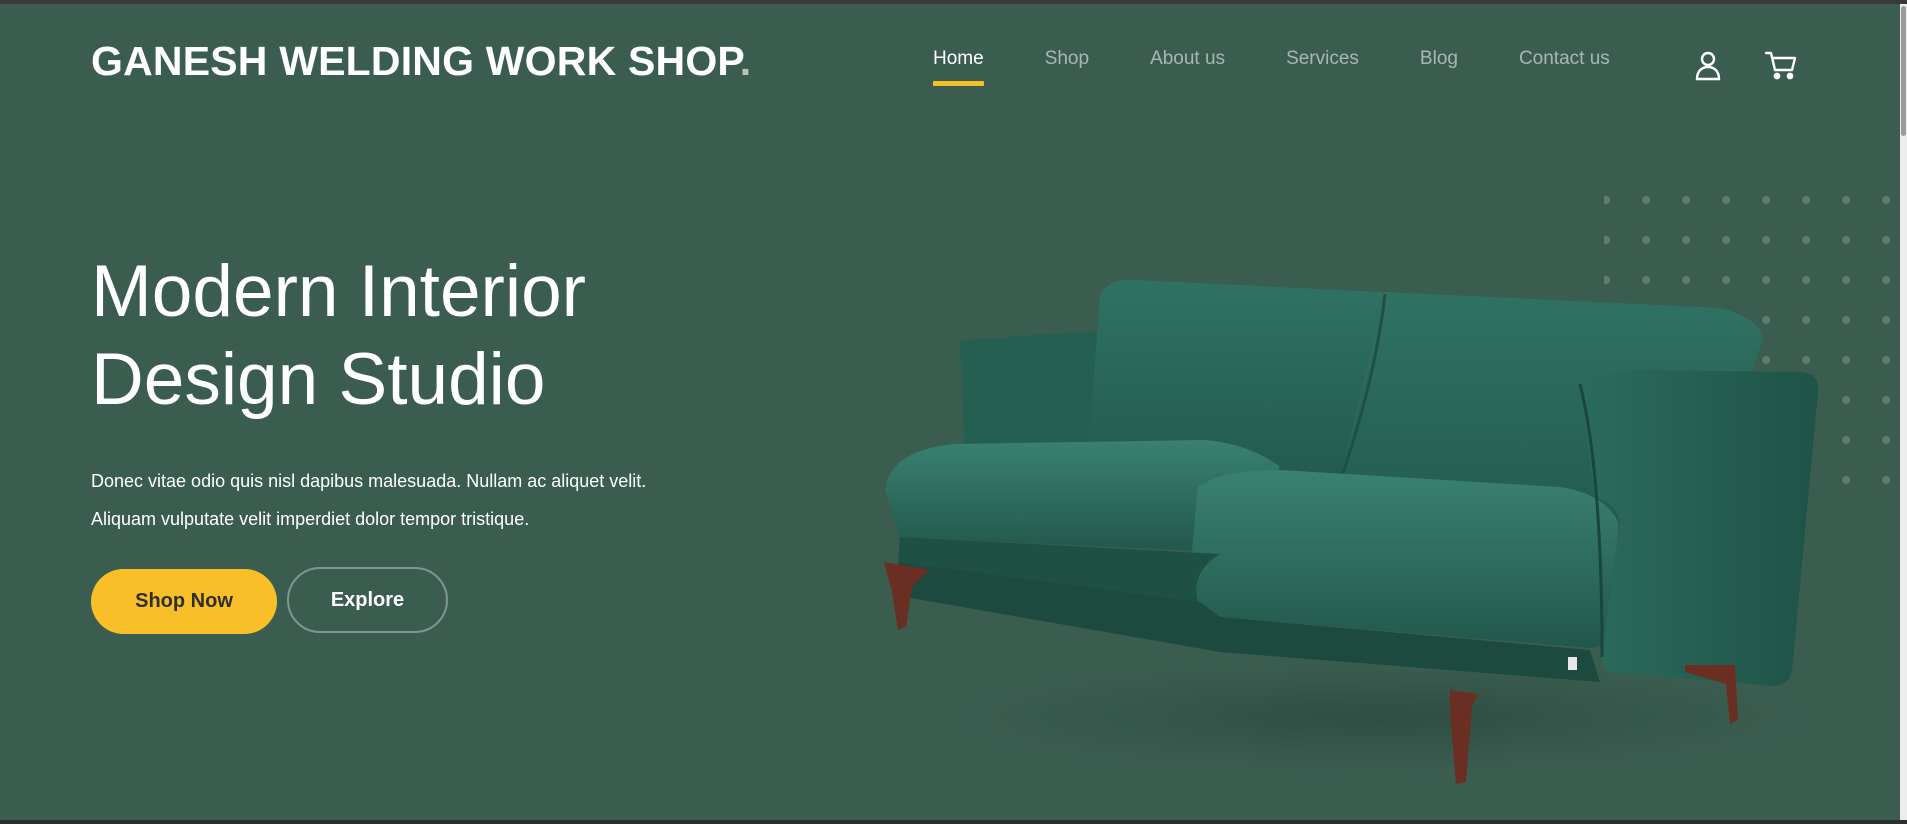 The width and height of the screenshot is (1907, 824). Describe the element at coordinates (318, 379) in the screenshot. I see `hero-title-line-2: Design Studio` at that location.